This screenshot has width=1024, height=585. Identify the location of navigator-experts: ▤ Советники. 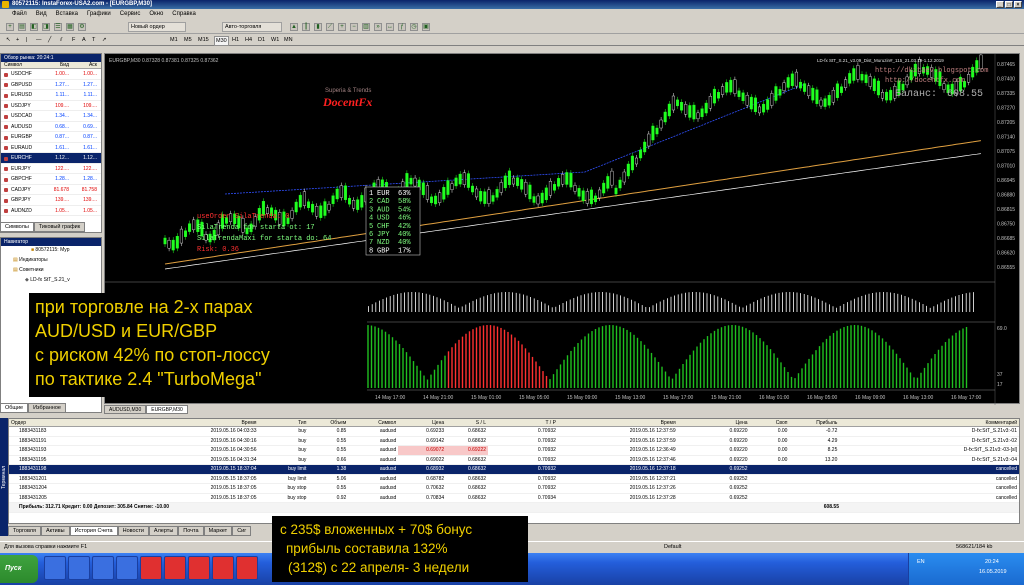
(28, 270).